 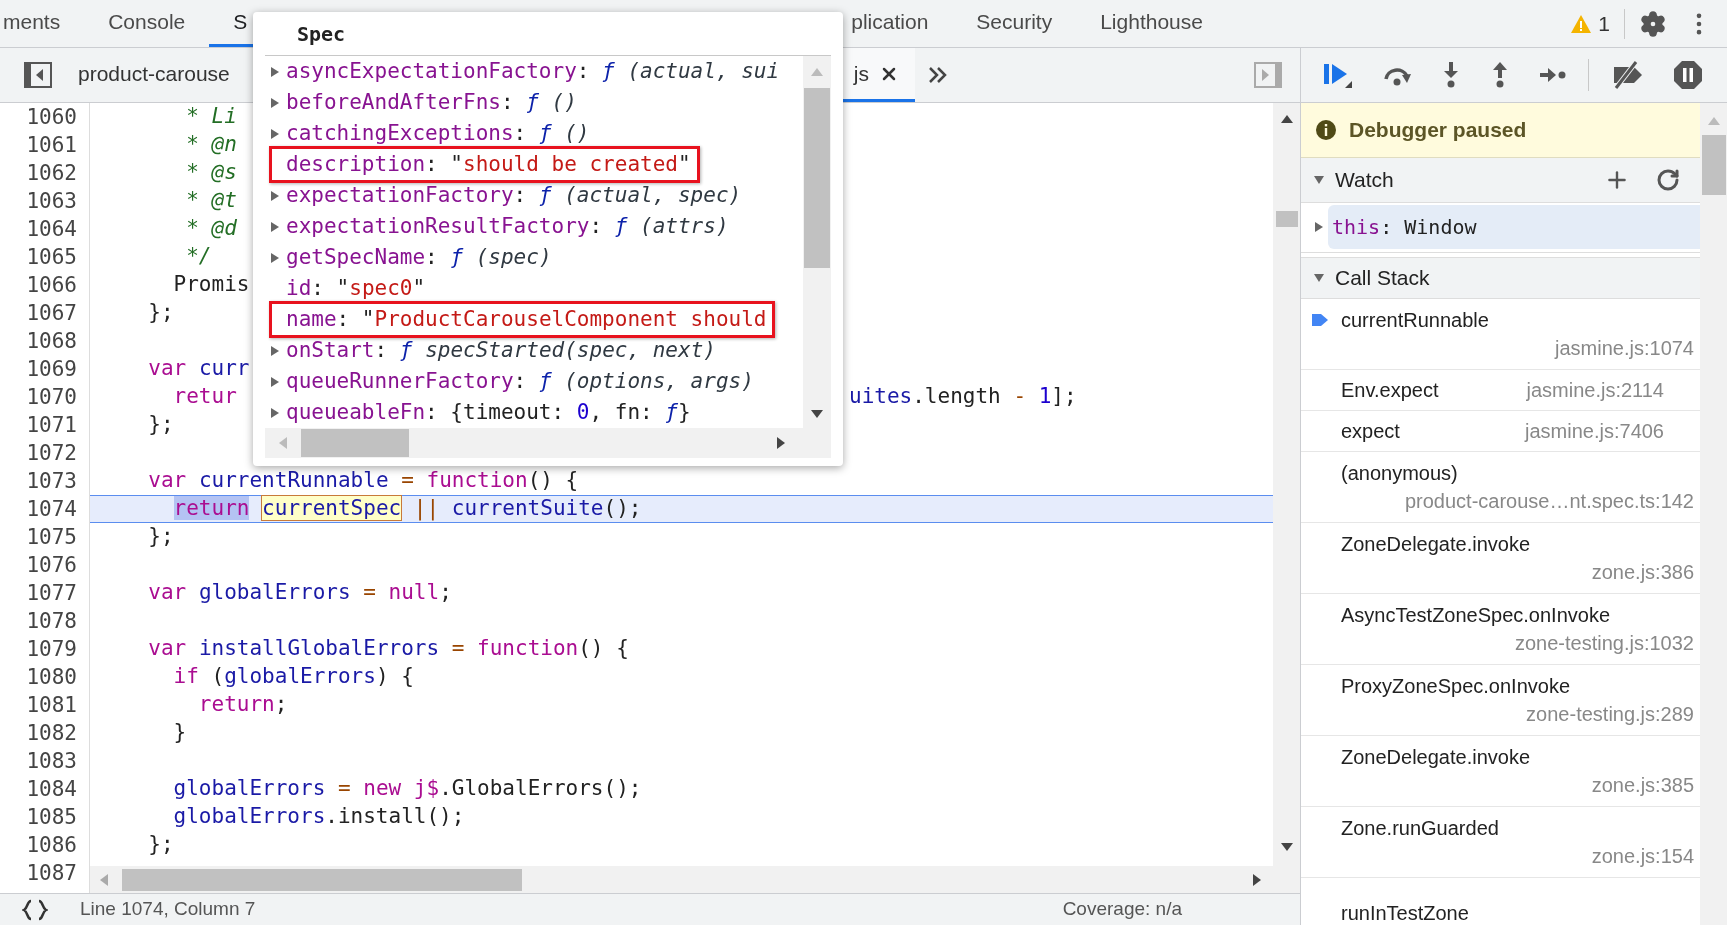 What do you see at coordinates (51, 341) in the screenshot?
I see `line-number: 1068` at bounding box center [51, 341].